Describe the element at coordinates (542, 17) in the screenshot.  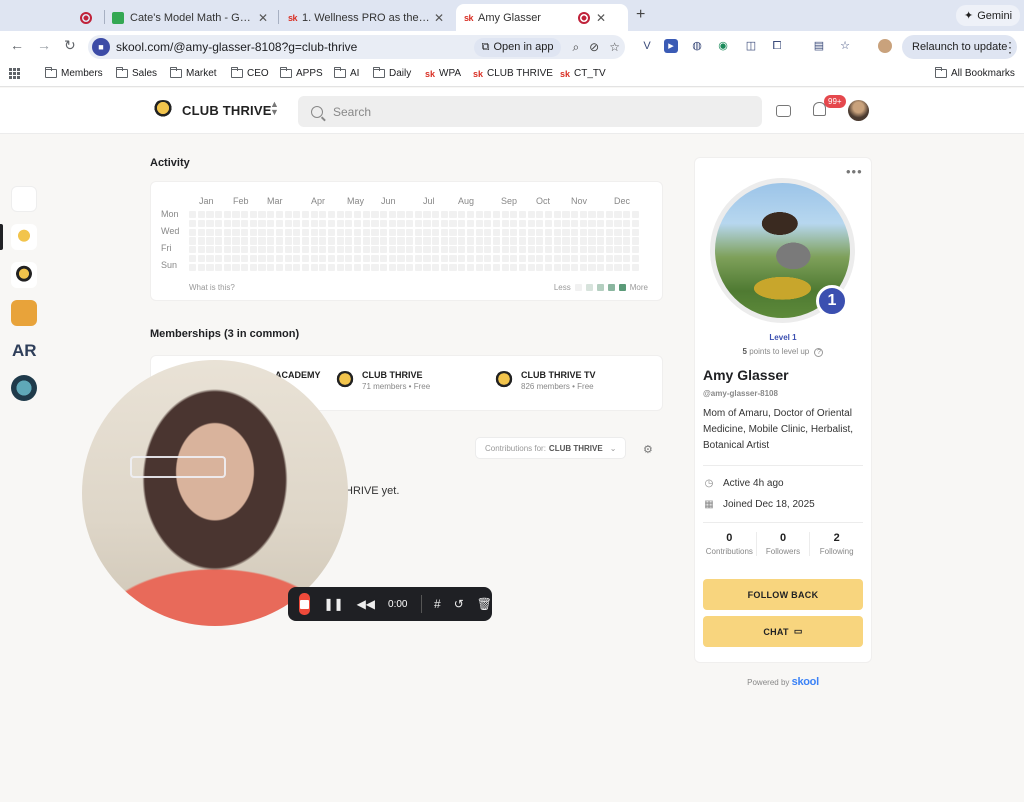
I see `tab-amy-glasser: sk Amy Glasser ✕` at that location.